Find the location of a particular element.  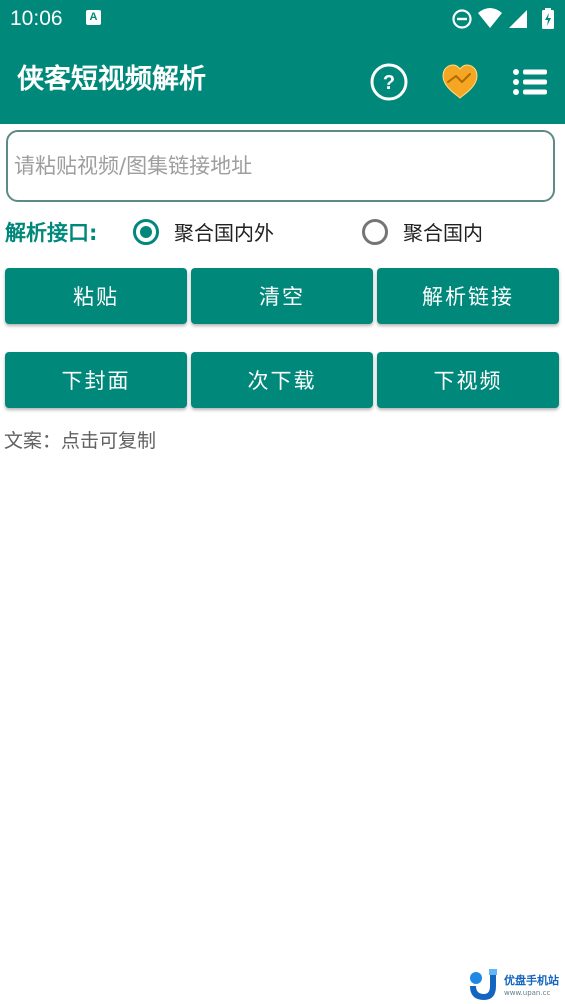

app-title: 侠客短视频解析 is located at coordinates (111, 79).